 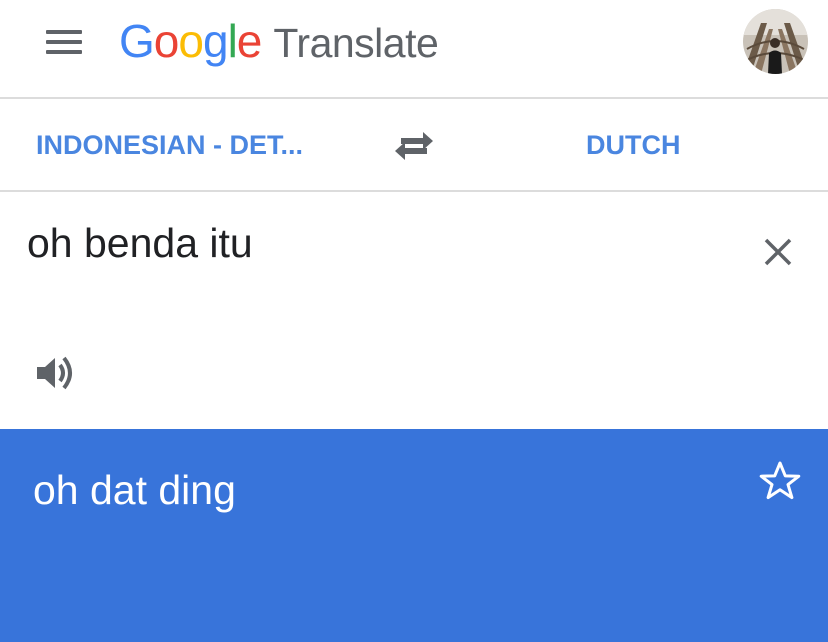 What do you see at coordinates (137, 41) in the screenshot?
I see `google-logo-letter: G` at bounding box center [137, 41].